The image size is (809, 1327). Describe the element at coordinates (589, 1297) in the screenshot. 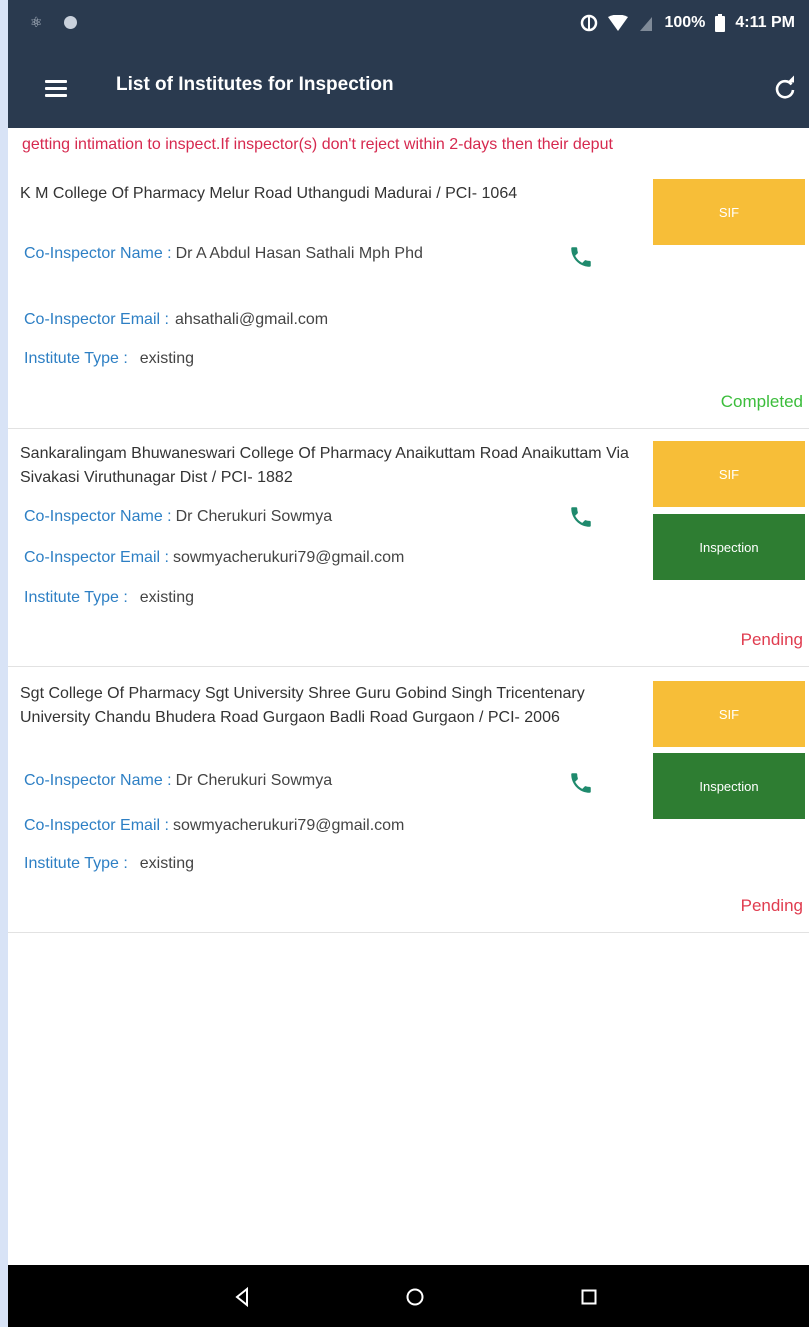

I see `recents-square-icon` at that location.